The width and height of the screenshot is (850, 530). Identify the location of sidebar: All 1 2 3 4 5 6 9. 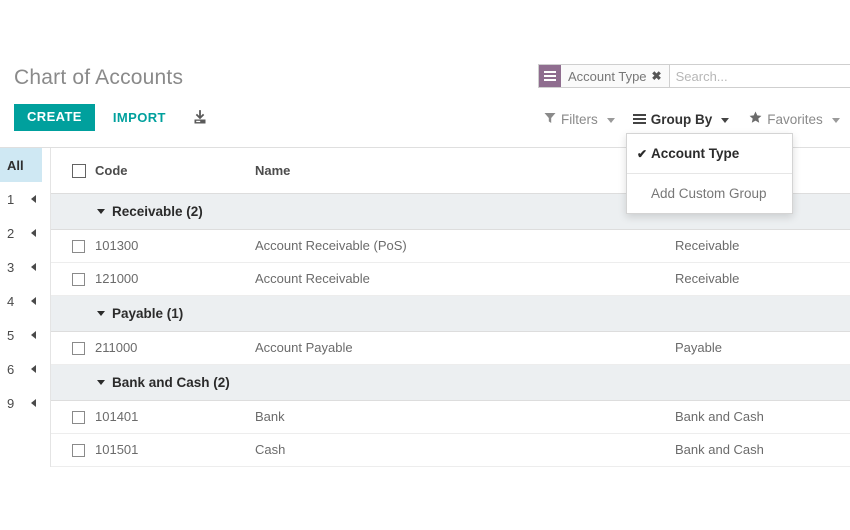
(21, 284).